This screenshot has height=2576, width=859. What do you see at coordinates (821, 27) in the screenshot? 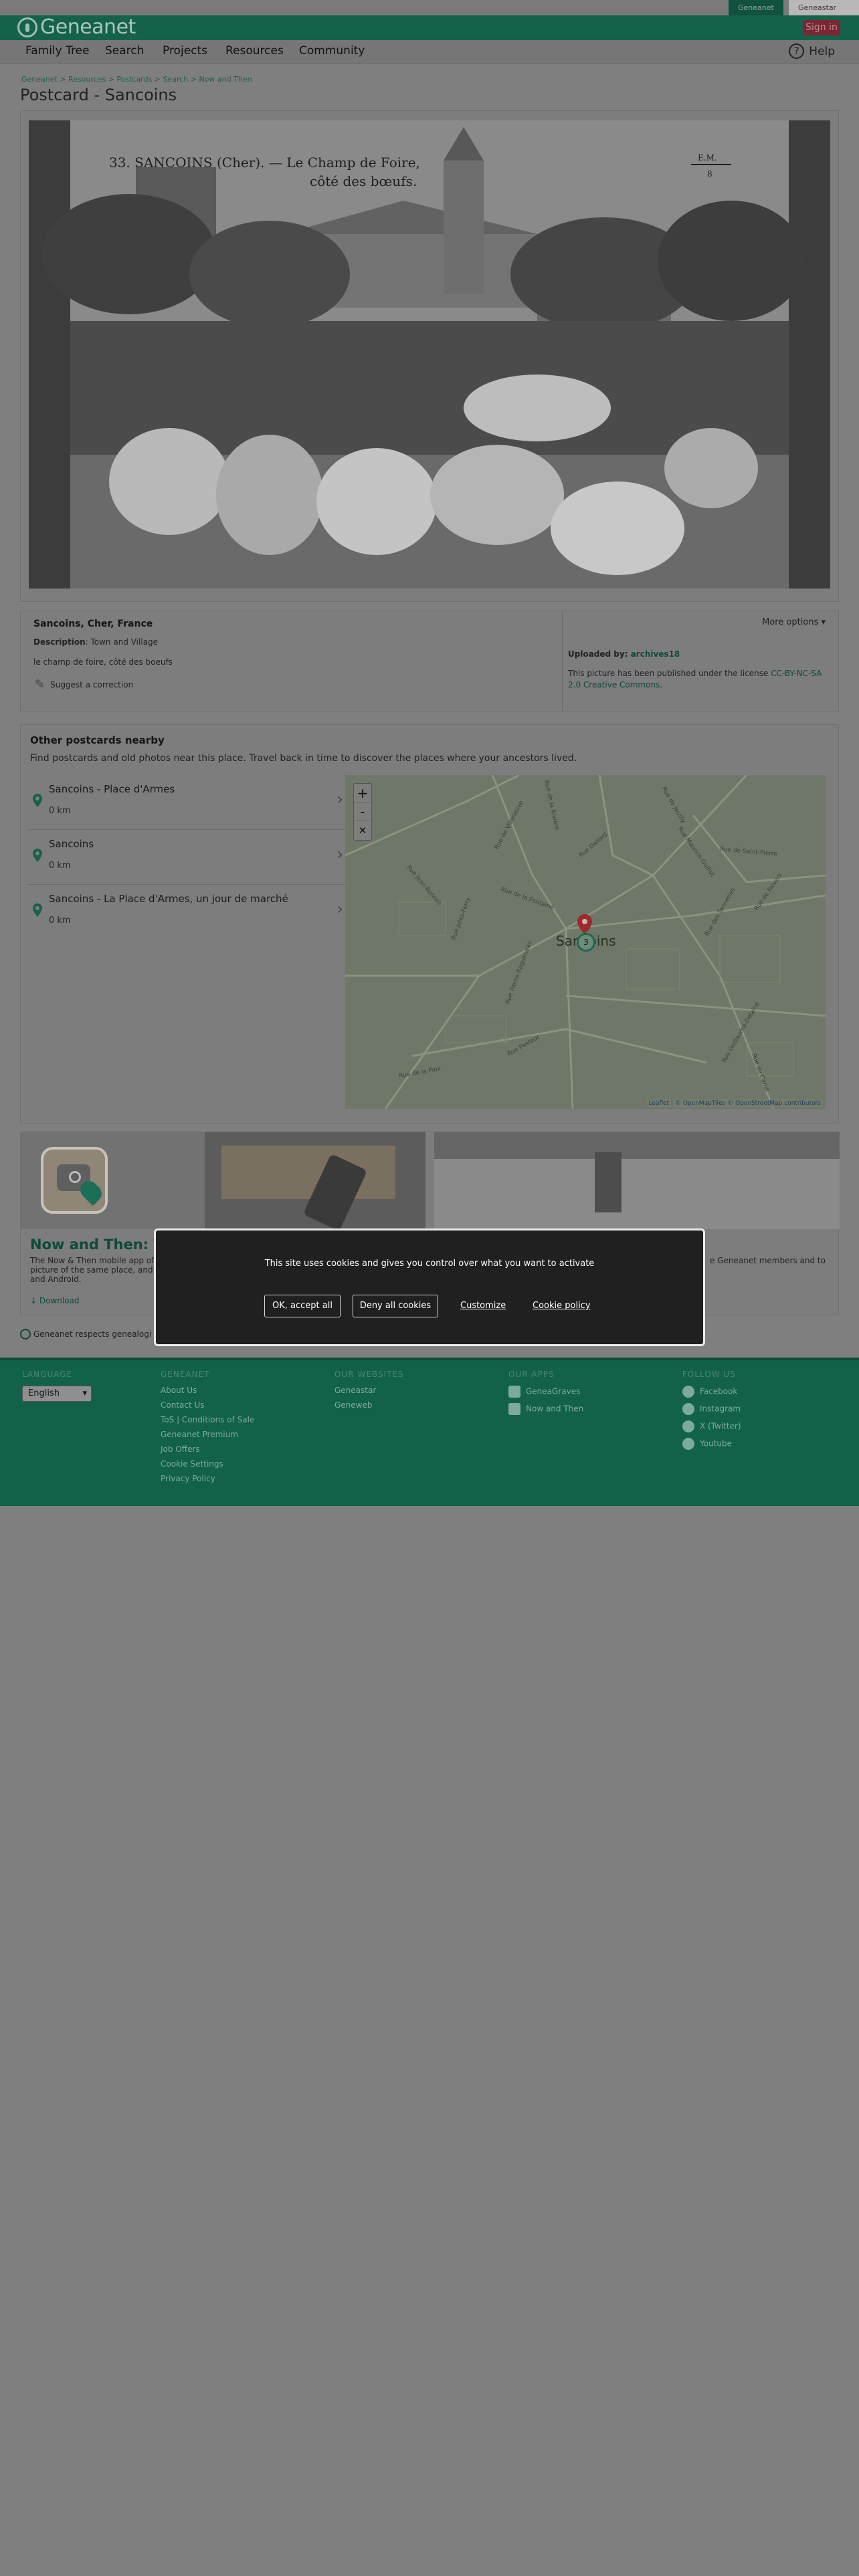
I see `signin-button: Sign in` at bounding box center [821, 27].